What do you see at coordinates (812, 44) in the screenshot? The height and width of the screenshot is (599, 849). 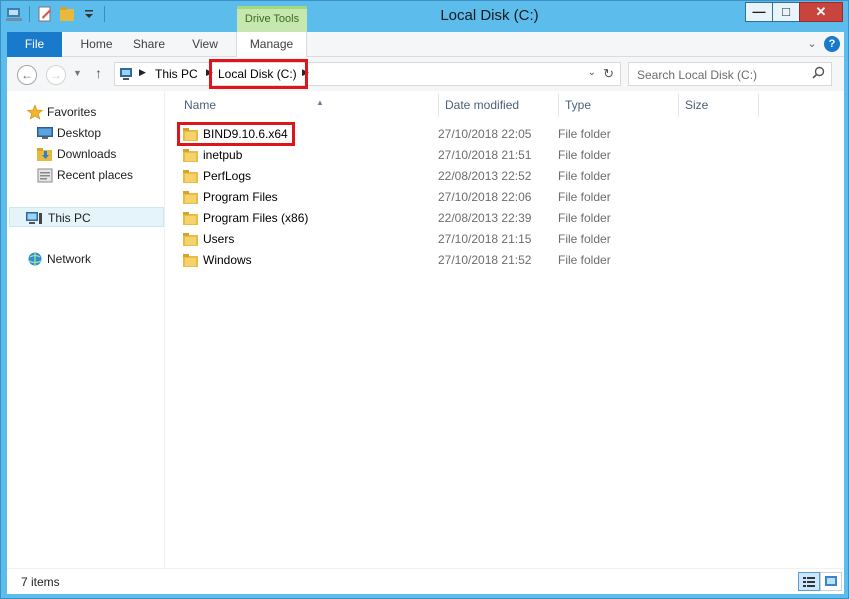 I see `expand-ribbon-icon: ⌄` at bounding box center [812, 44].